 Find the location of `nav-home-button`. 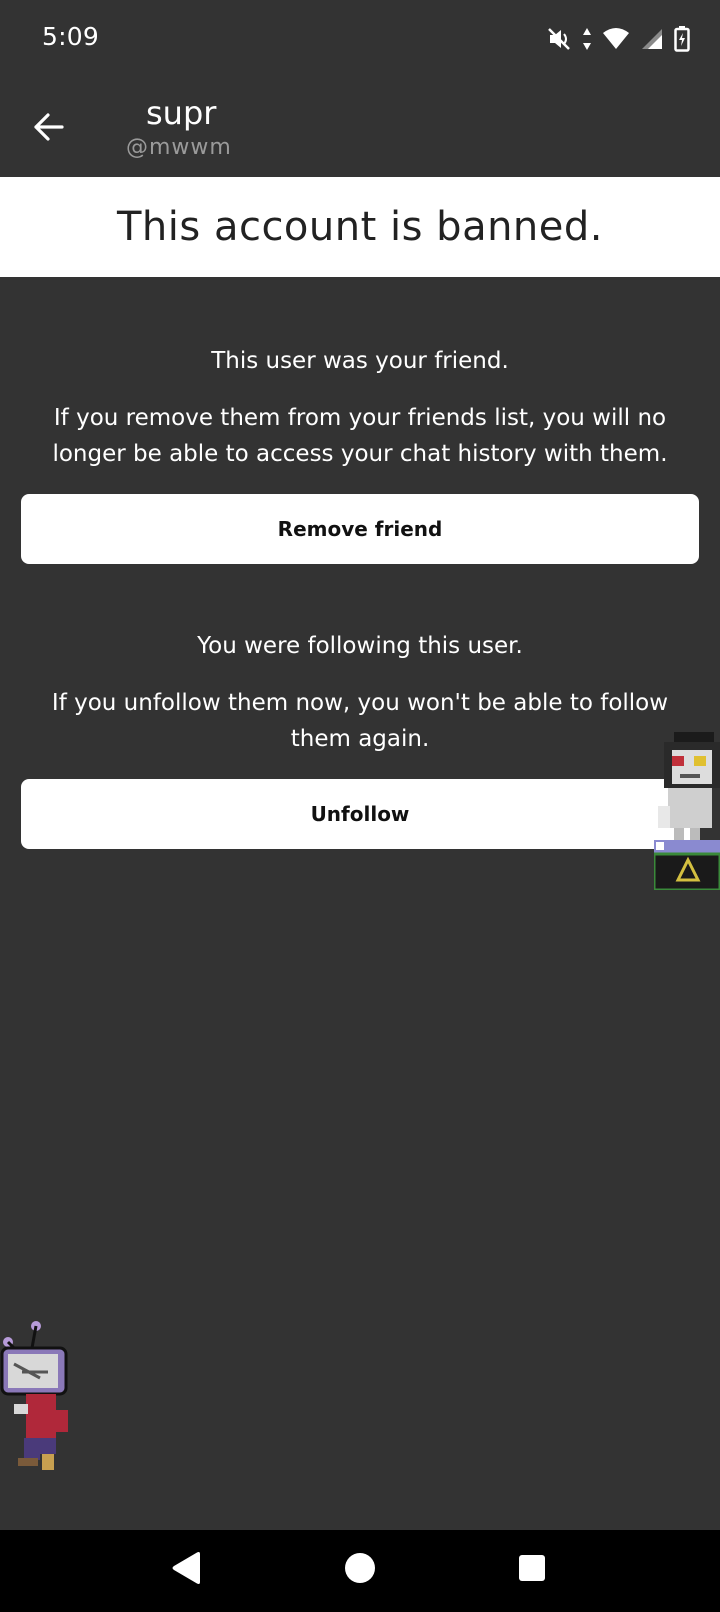

nav-home-button is located at coordinates (360, 1570).